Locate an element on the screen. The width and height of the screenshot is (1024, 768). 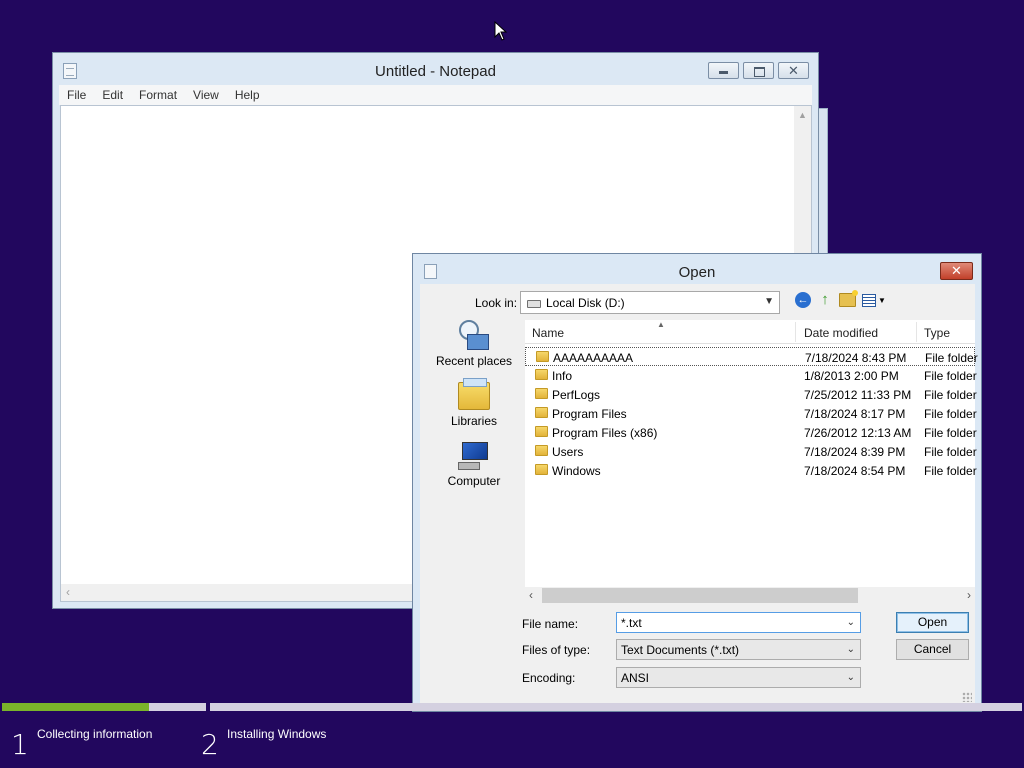
new-folder-button is located at coordinates (848, 298).